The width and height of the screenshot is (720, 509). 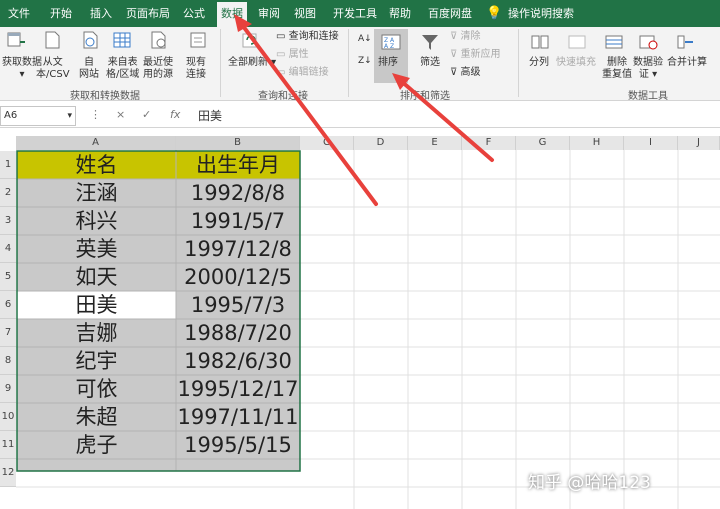 I want to click on watermark: 知乎 @哈哈123, so click(x=589, y=483).